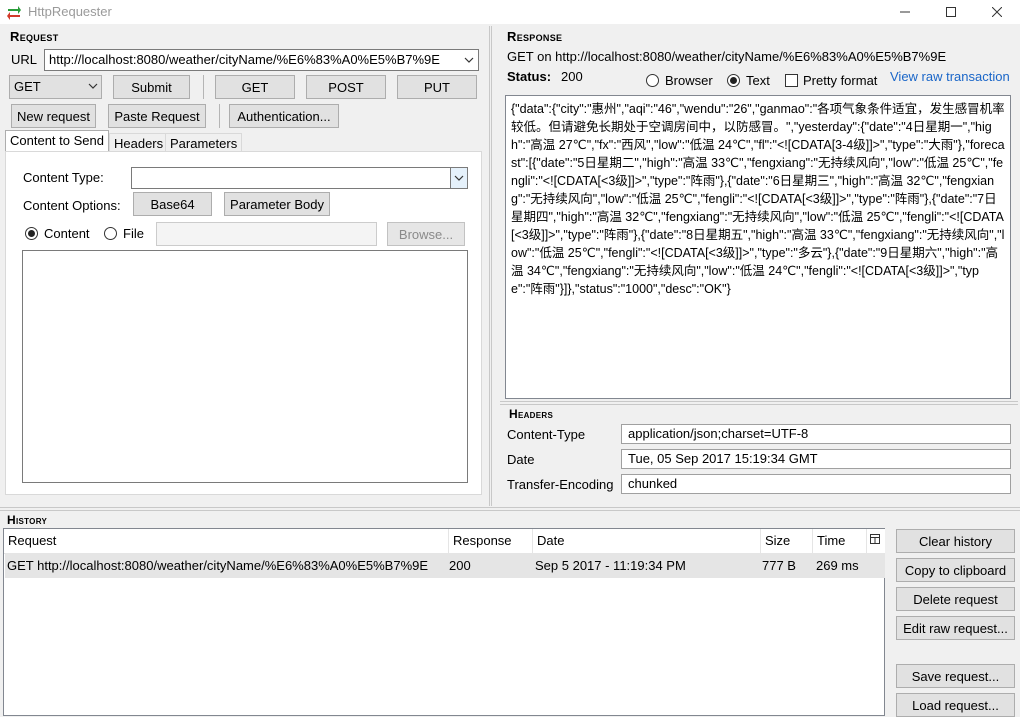  Describe the element at coordinates (837, 565) in the screenshot. I see `cell-time: 269 ms` at that location.